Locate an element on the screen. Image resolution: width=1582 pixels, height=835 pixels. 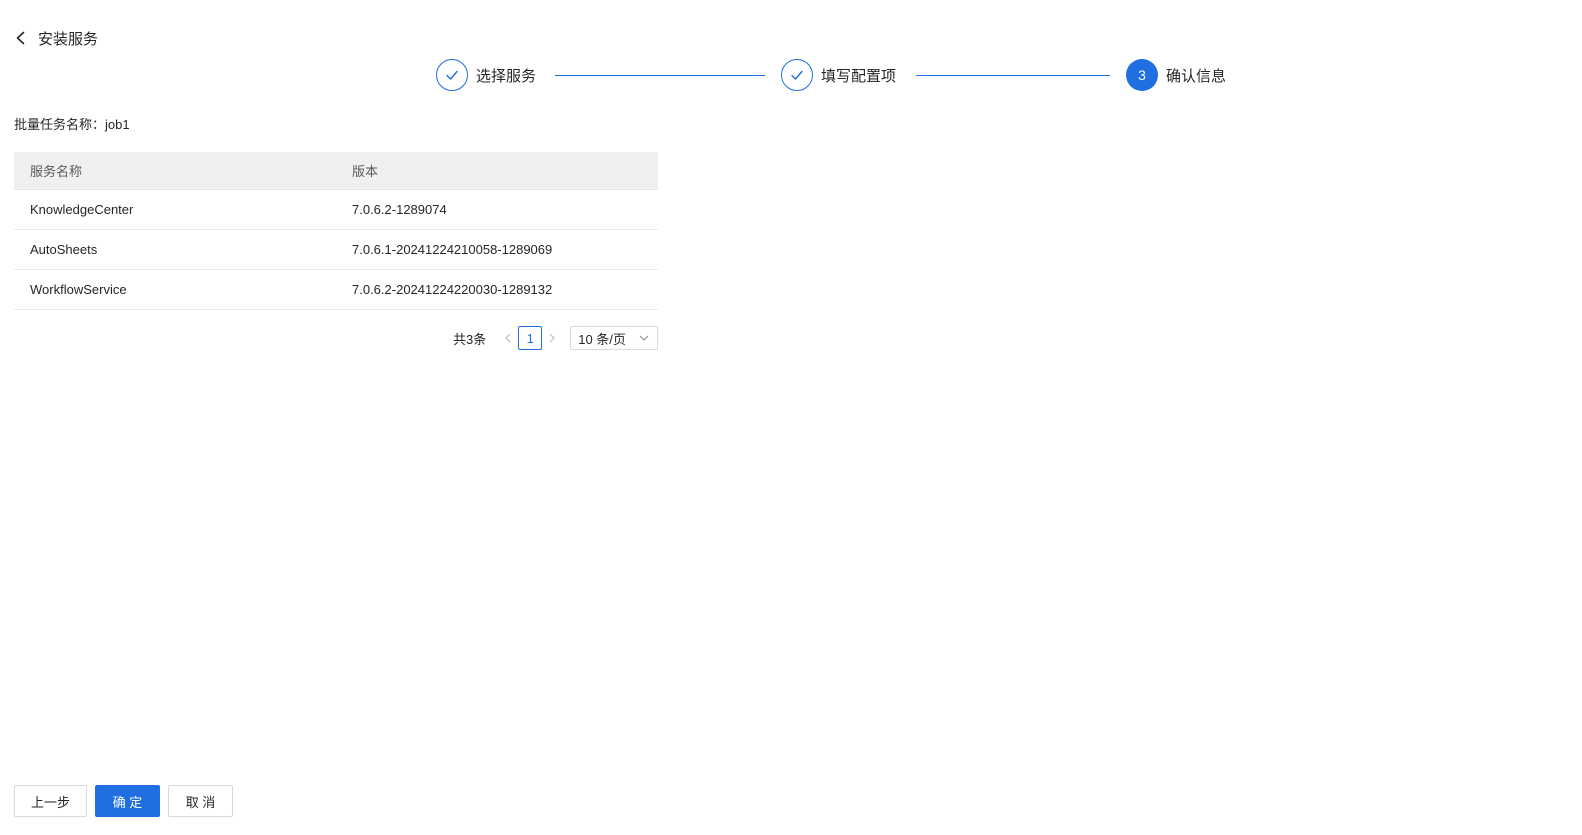
batch-job-name: 批量任务名称：job1 is located at coordinates (72, 123).